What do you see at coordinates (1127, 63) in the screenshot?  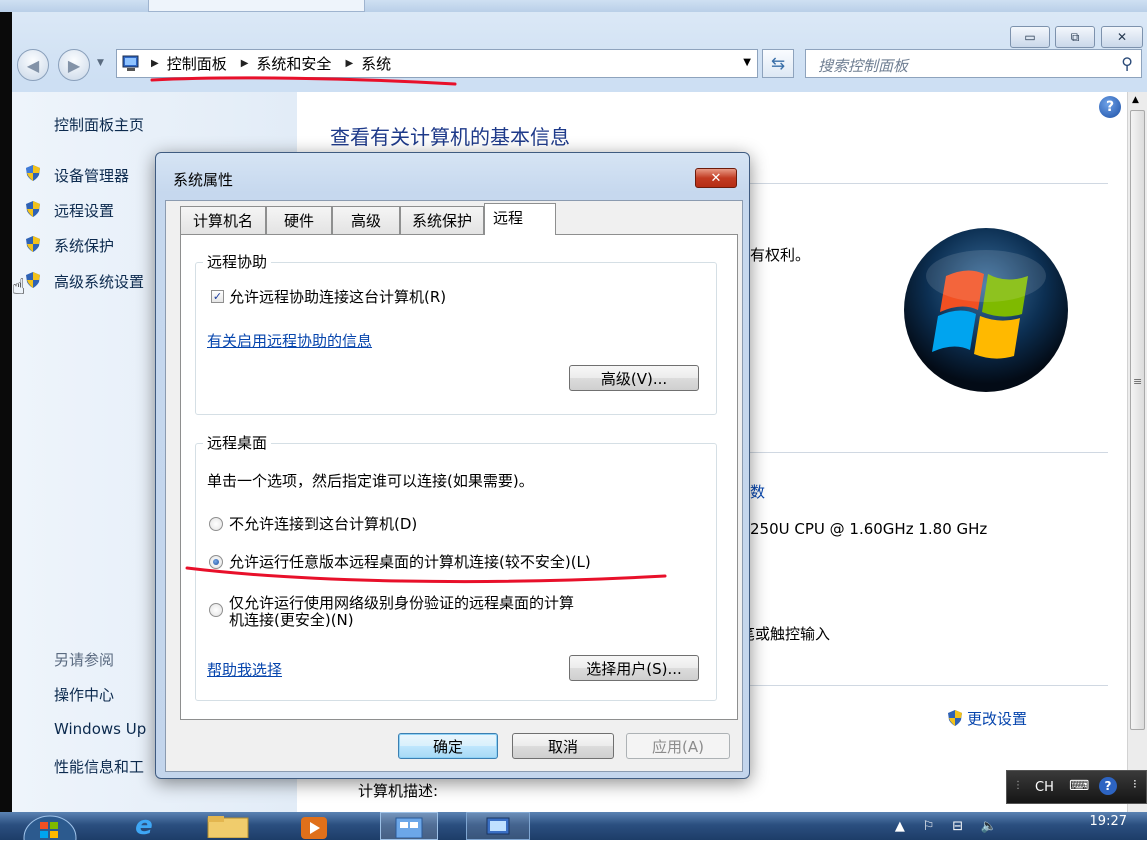 I see `search-icon: ⚲` at bounding box center [1127, 63].